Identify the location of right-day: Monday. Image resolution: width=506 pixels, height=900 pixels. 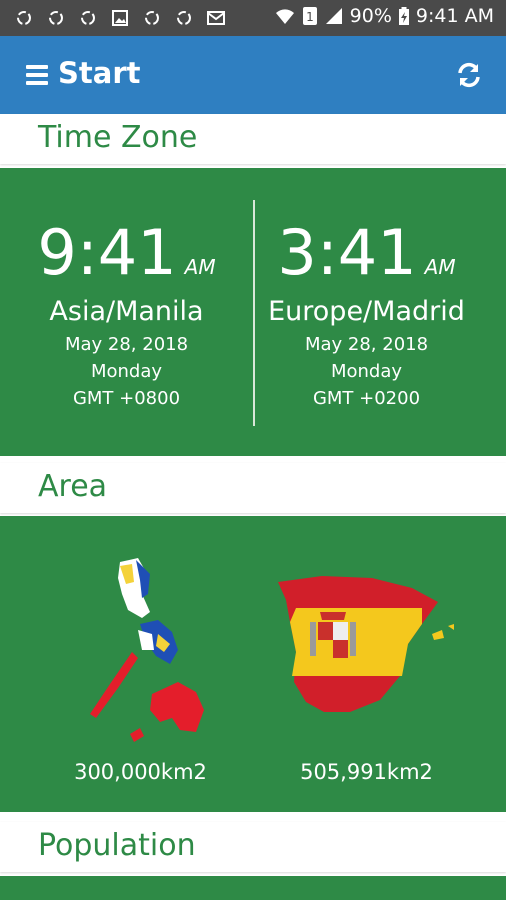
(366, 371).